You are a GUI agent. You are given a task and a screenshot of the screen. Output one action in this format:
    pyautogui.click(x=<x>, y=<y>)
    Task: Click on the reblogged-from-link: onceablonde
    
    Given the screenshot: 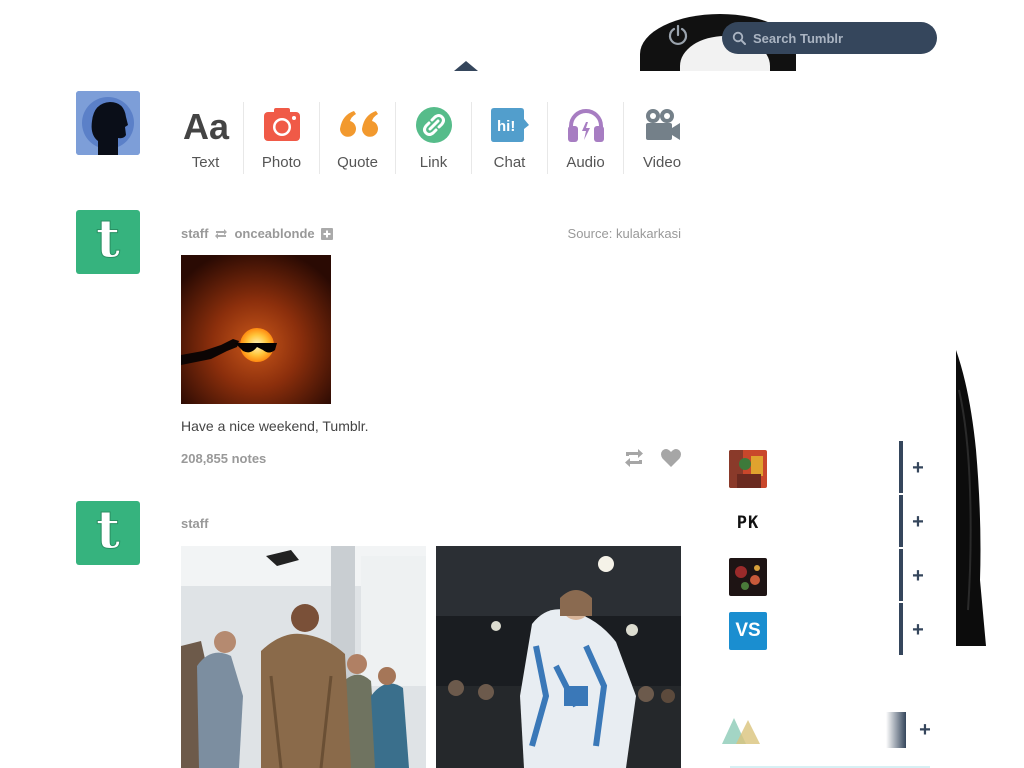 What is the action you would take?
    pyautogui.click(x=274, y=233)
    